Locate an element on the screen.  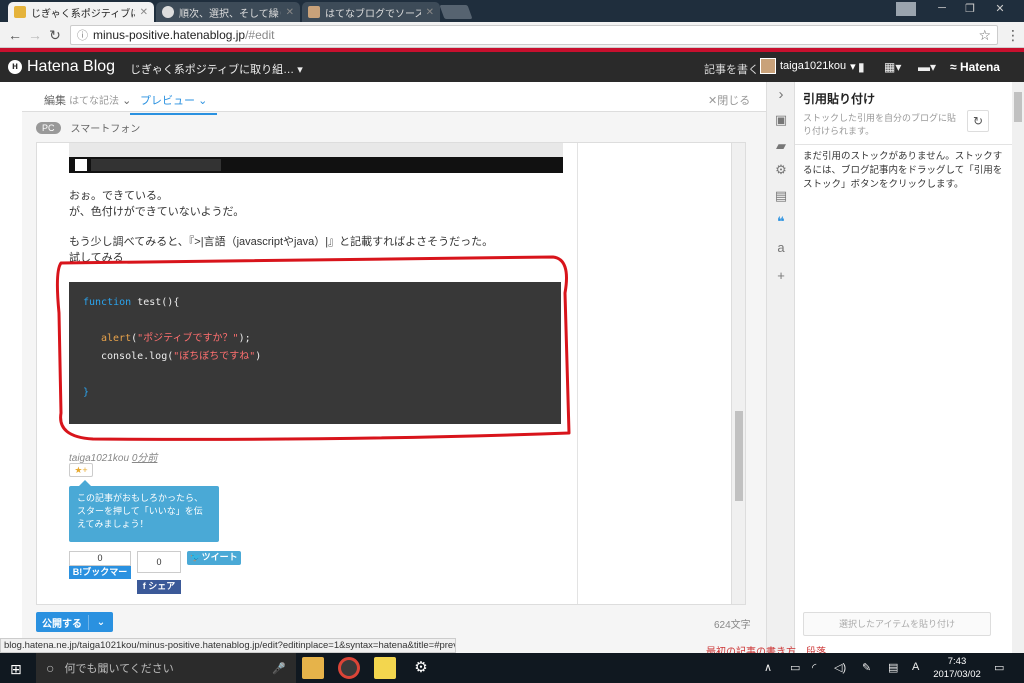
info-icon: ⓘ is located at coordinates (82, 35).